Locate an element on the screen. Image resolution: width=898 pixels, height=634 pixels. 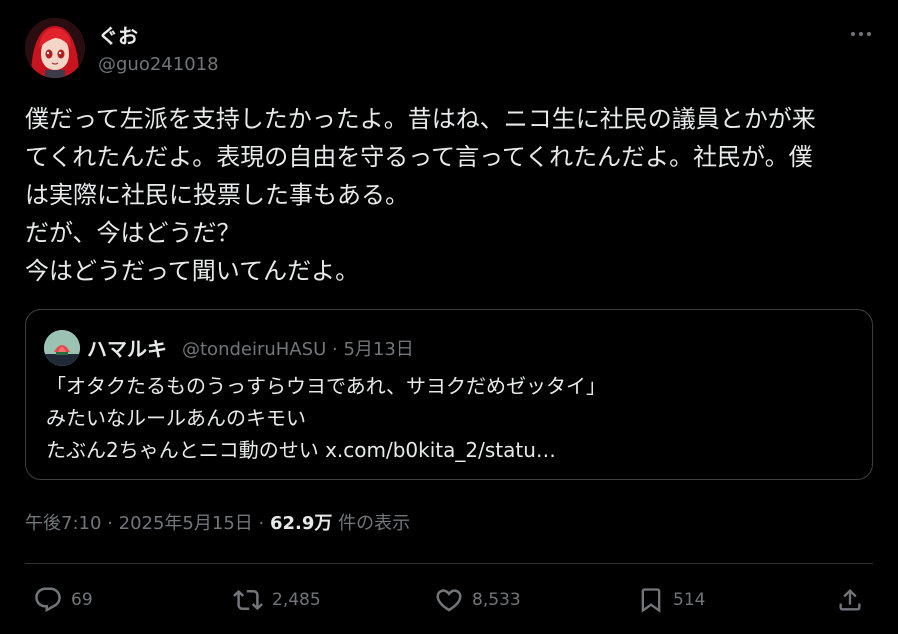
like-button: 8,533 is located at coordinates (477, 600).